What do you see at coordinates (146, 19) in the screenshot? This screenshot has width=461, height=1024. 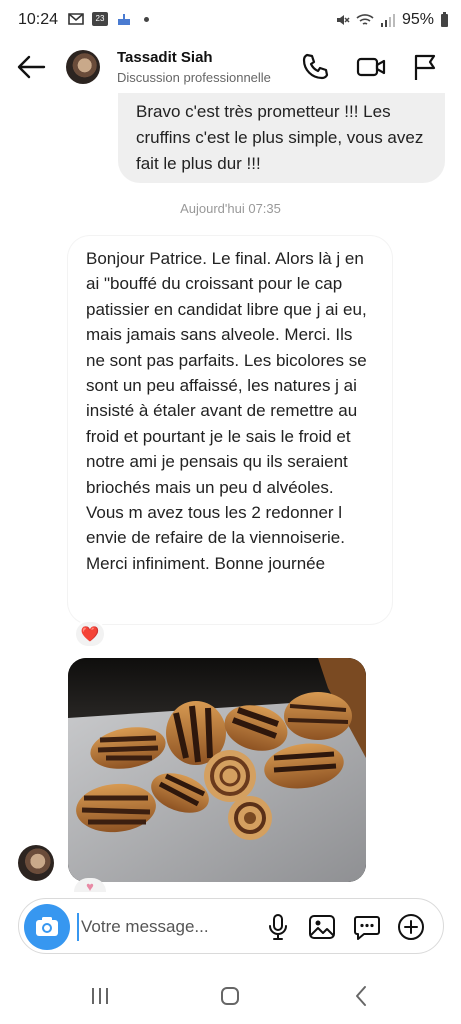 I see `more-notifications-dot` at bounding box center [146, 19].